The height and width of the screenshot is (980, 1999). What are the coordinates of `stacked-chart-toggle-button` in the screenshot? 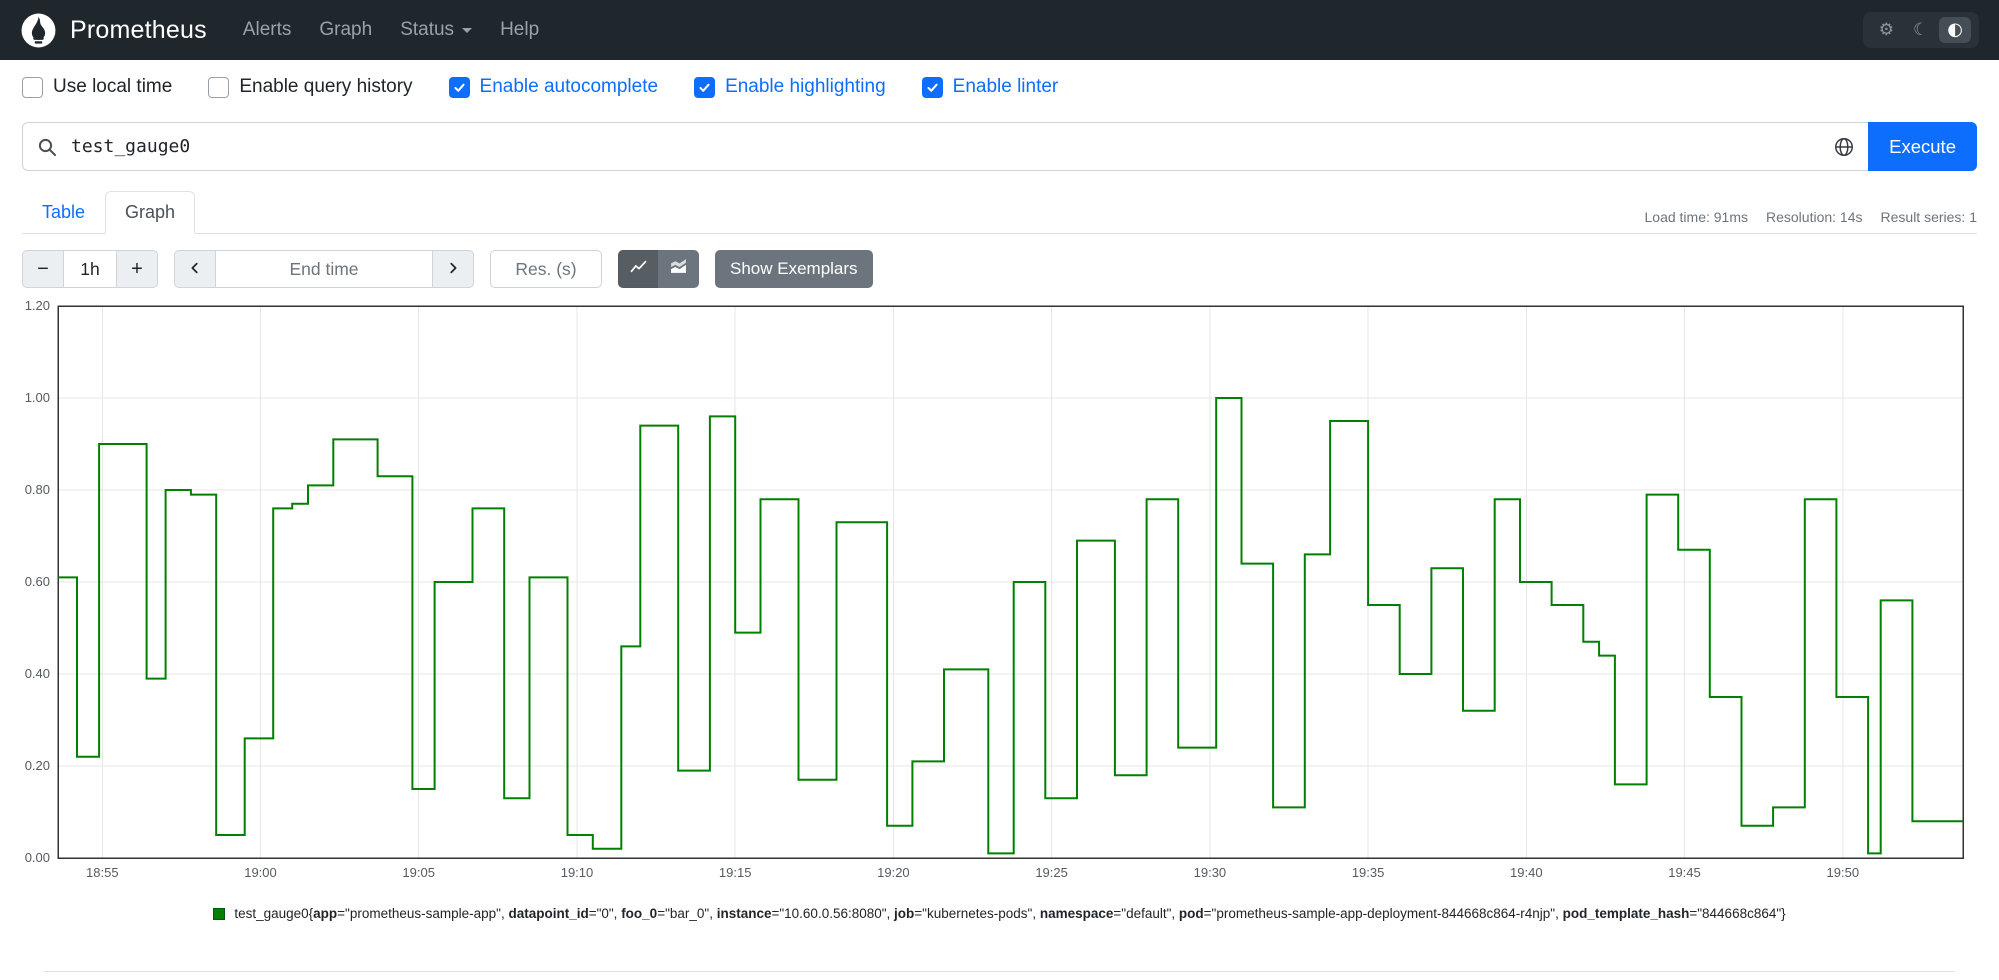 It's located at (678, 269).